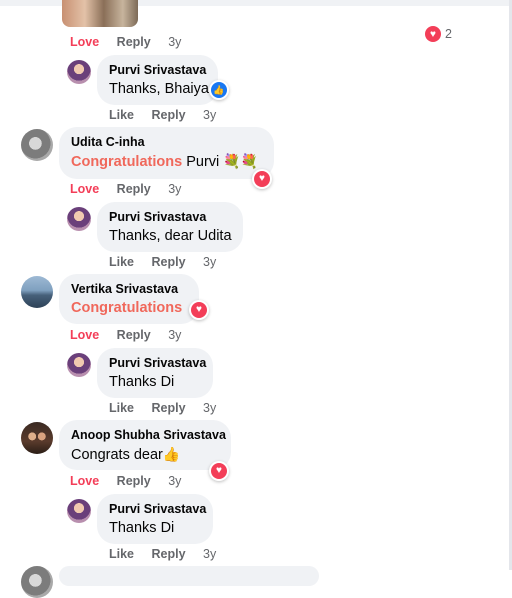  What do you see at coordinates (124, 289) in the screenshot?
I see `commenter-name: Vertika Srivastava` at bounding box center [124, 289].